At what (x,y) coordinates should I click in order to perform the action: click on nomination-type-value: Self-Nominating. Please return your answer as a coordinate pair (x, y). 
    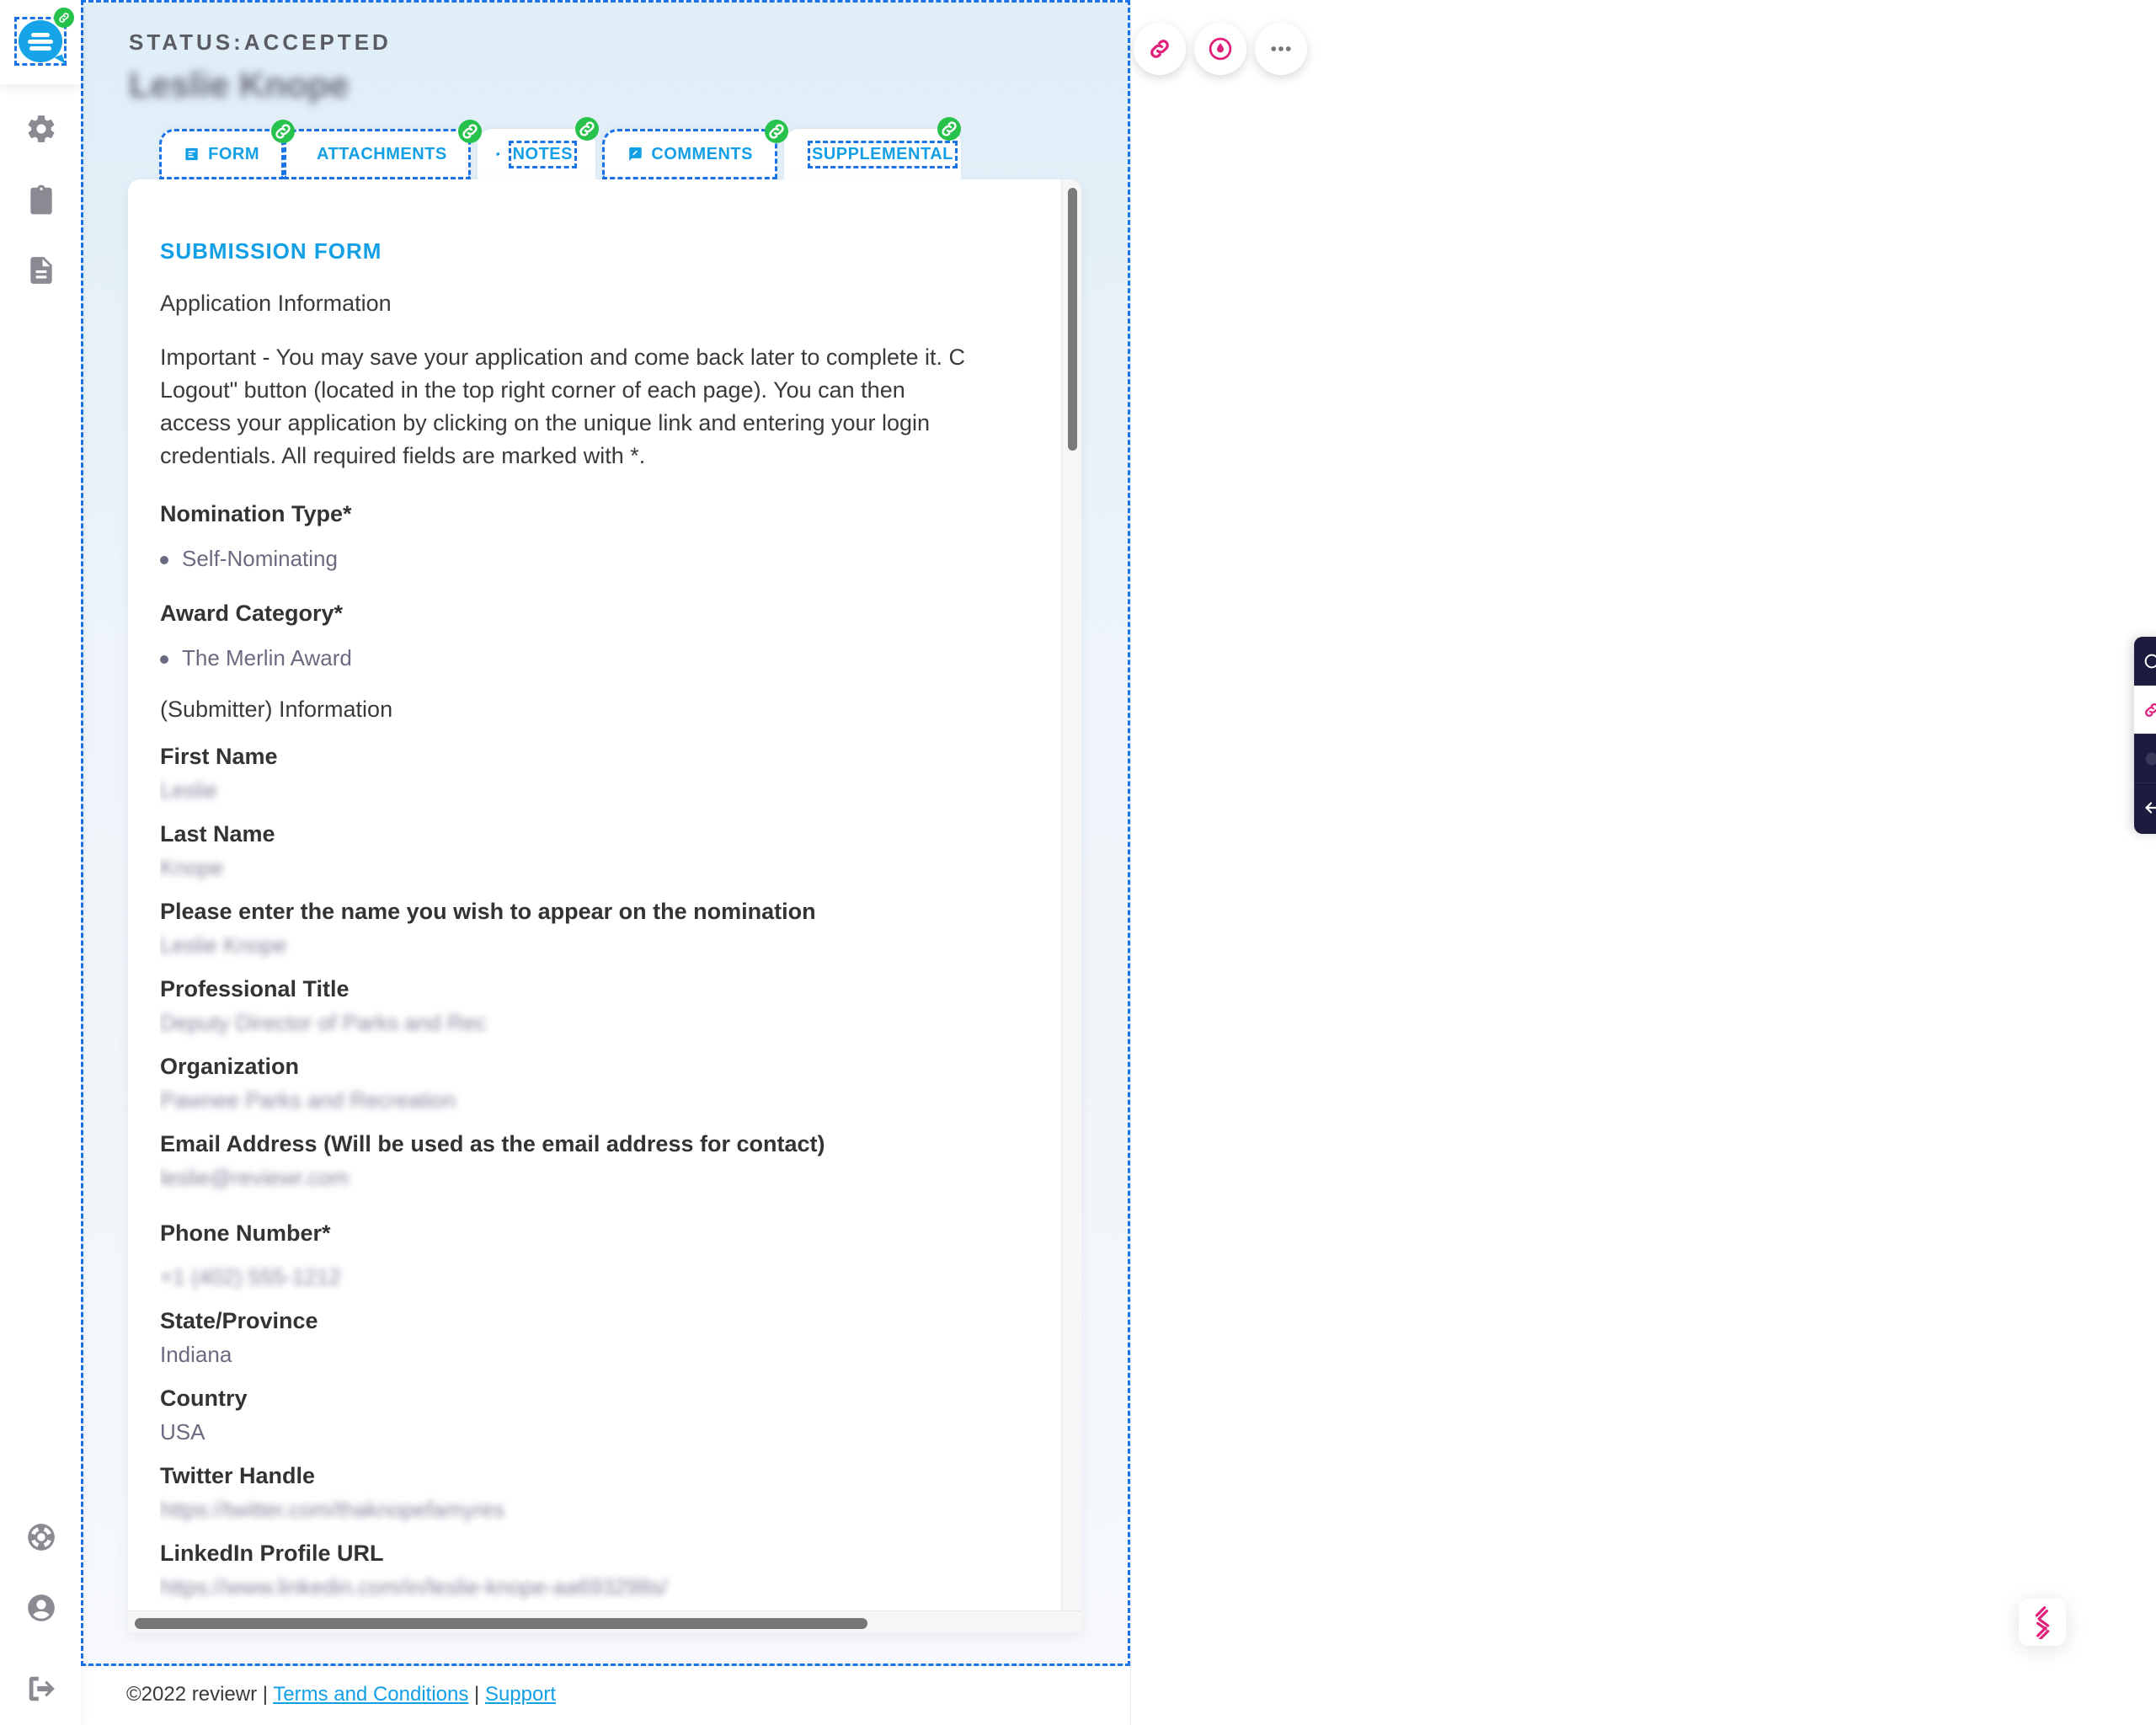
    Looking at the image, I should click on (249, 559).